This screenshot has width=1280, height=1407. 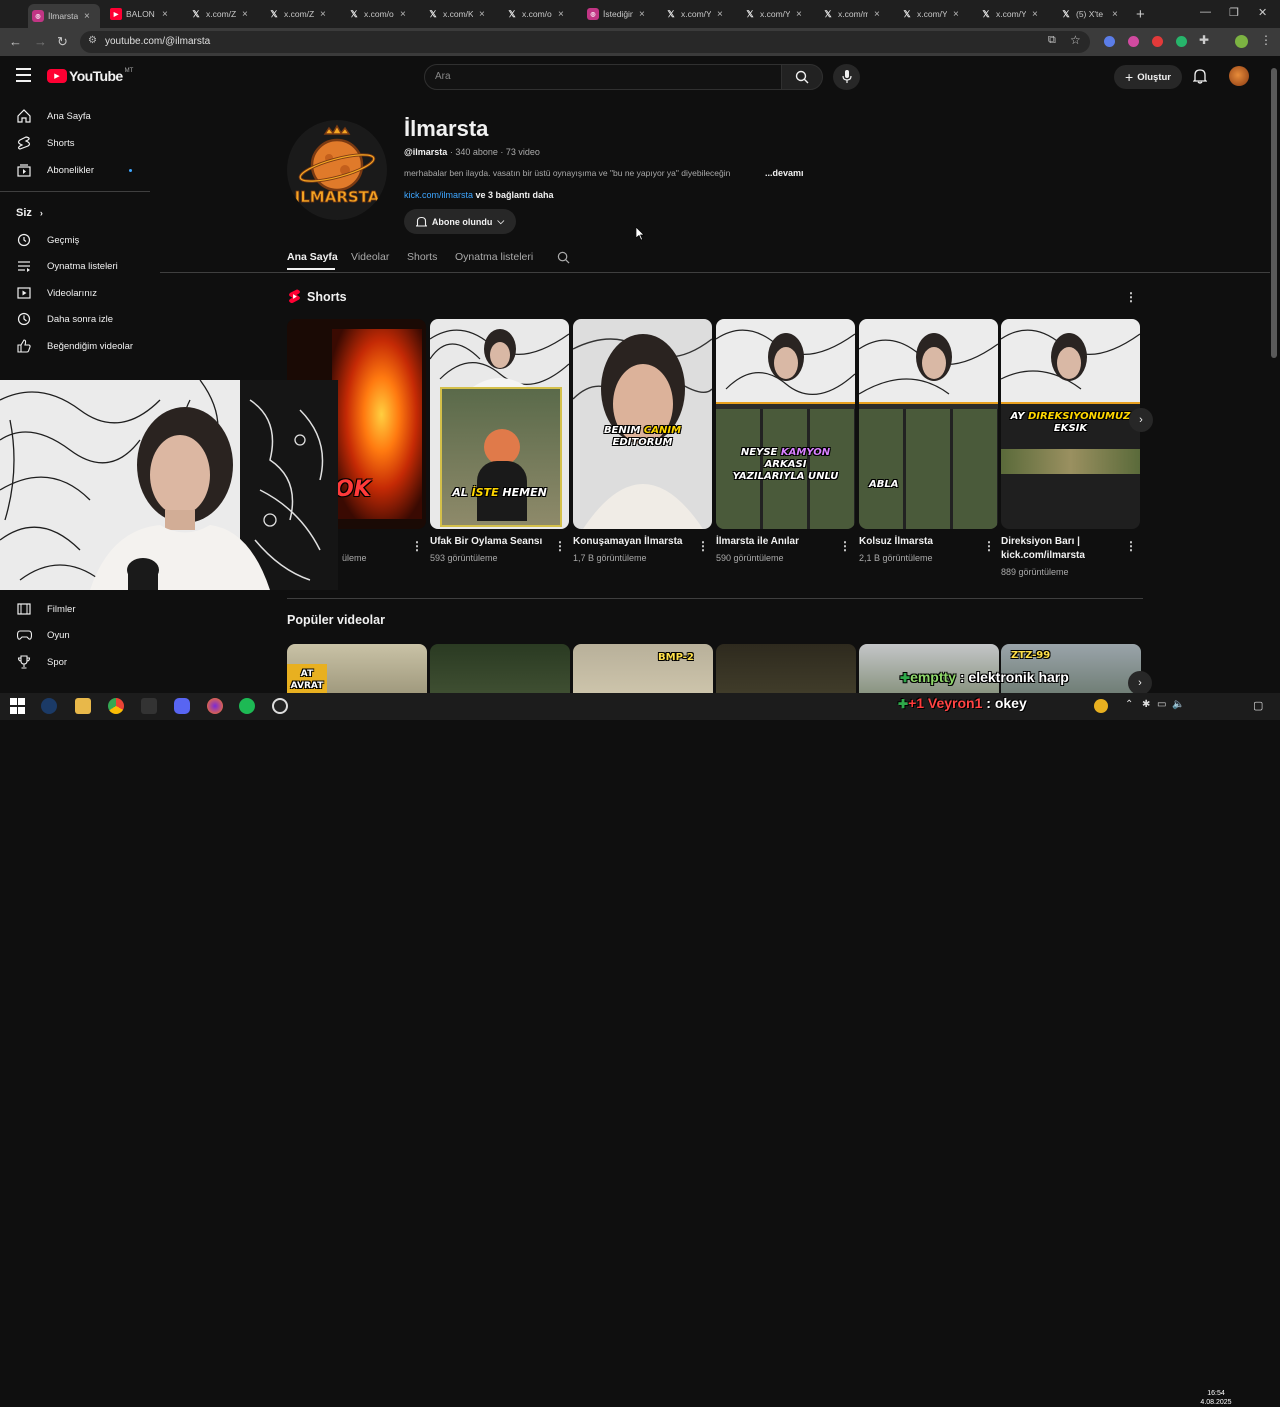 I want to click on page-scrollbar, so click(x=1274, y=213).